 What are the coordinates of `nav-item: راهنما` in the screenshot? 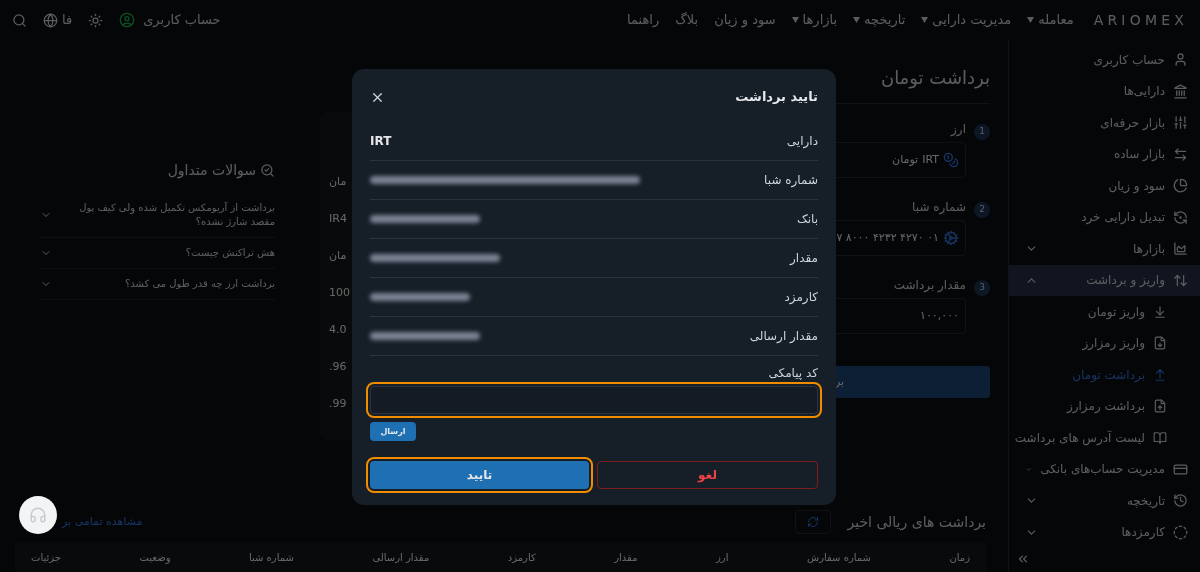 It's located at (643, 20).